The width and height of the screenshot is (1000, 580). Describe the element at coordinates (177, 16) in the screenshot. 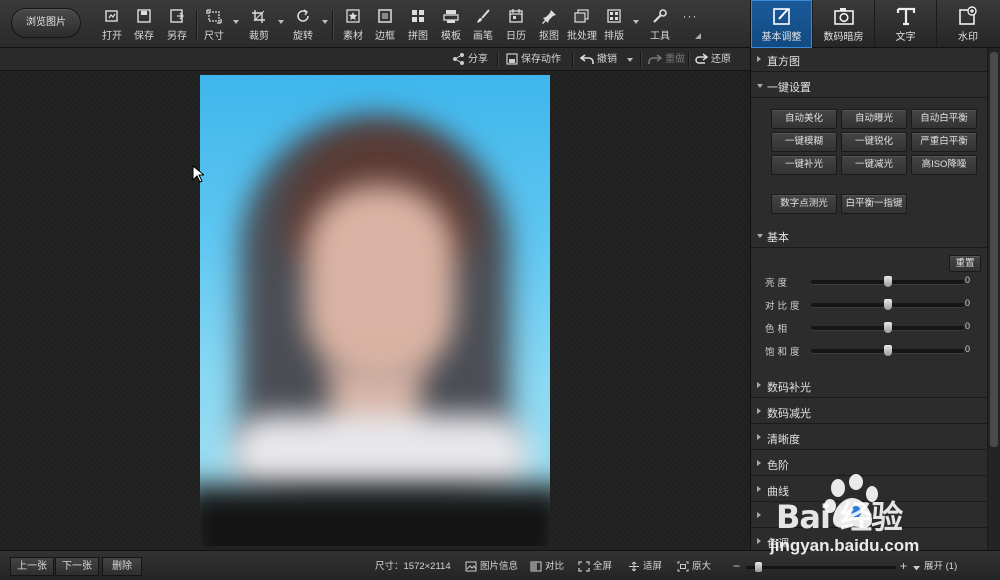

I see `save-as-icon` at that location.